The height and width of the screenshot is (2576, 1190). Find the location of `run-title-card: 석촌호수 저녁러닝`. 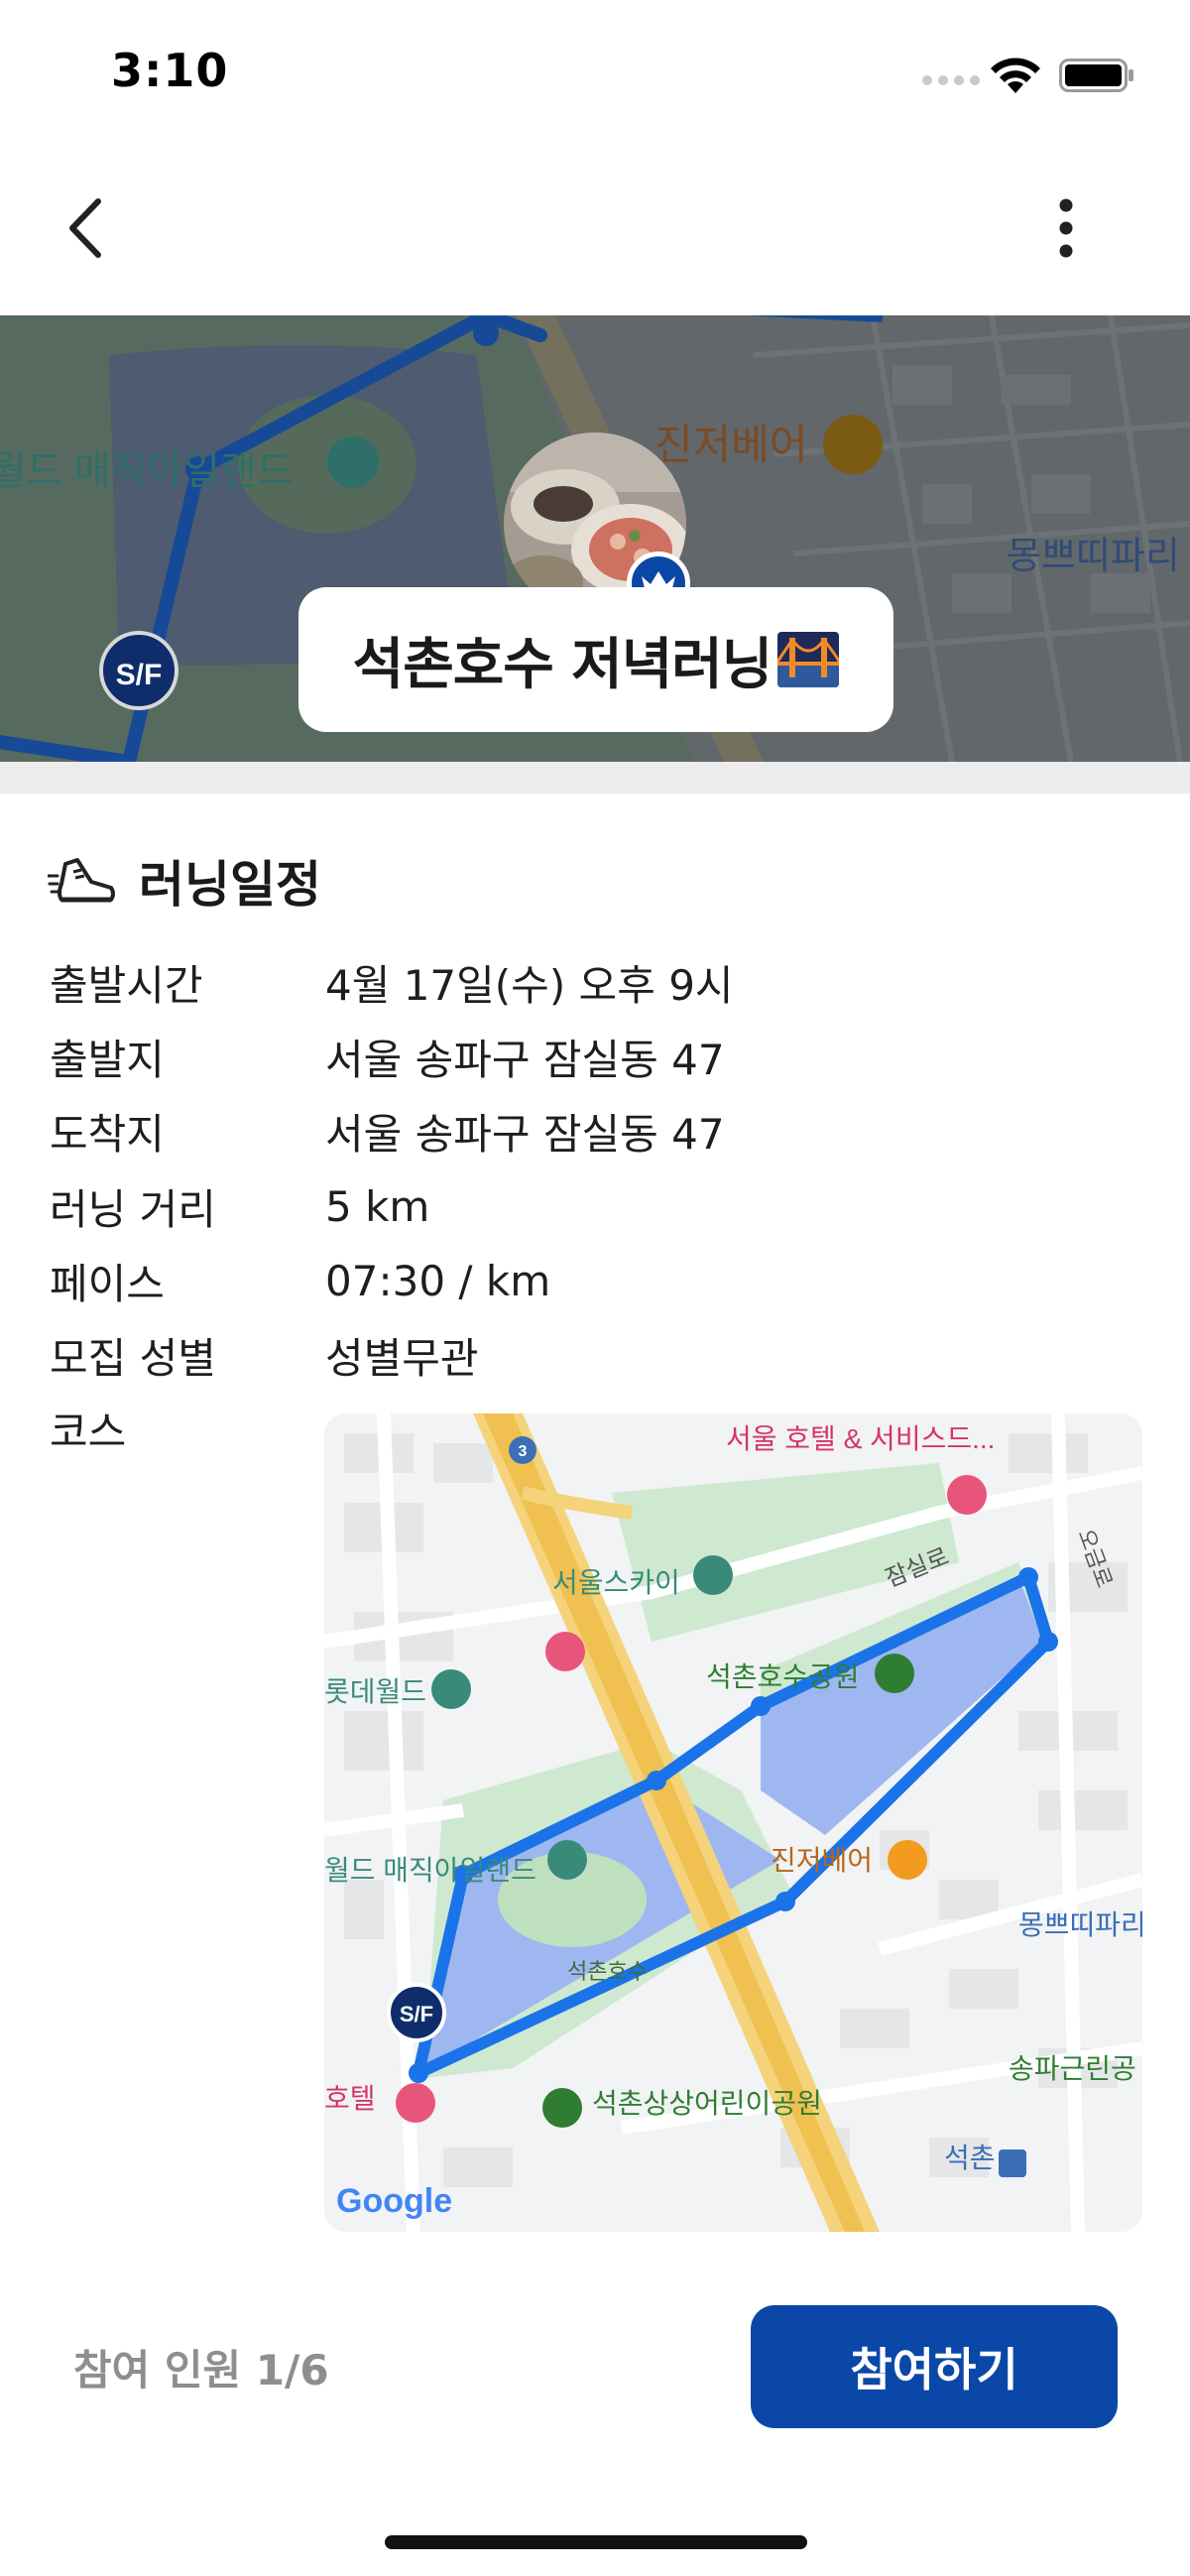

run-title-card: 석촌호수 저녁러닝 is located at coordinates (595, 659).